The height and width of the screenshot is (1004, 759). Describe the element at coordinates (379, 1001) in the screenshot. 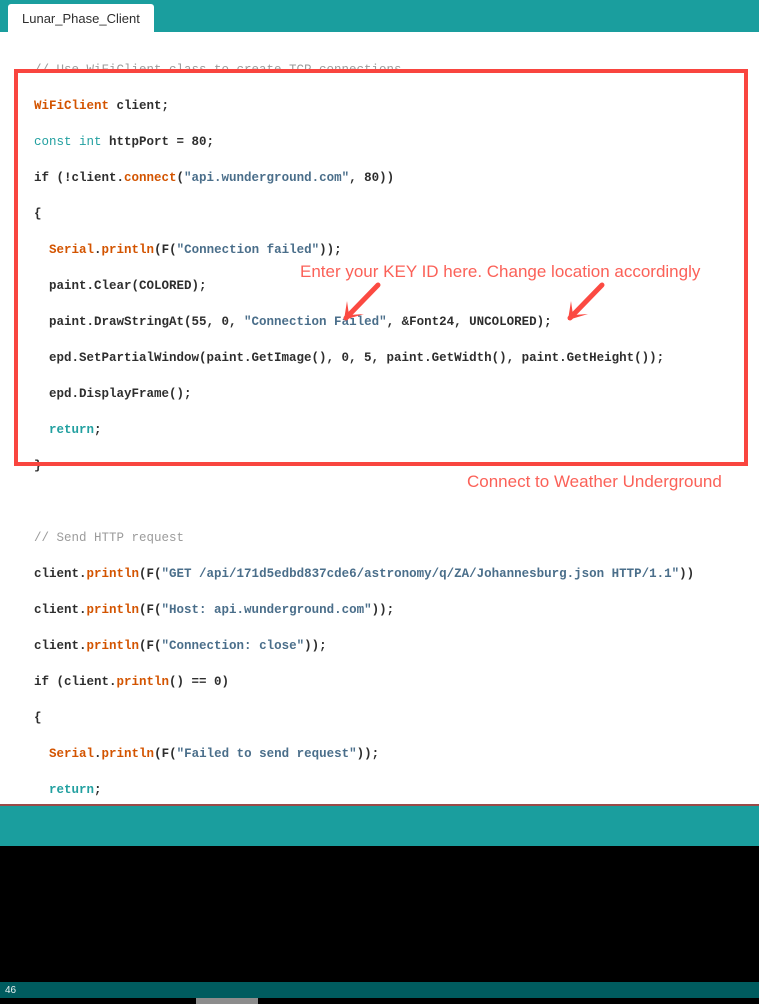

I see `horizontal-scrollbar` at that location.